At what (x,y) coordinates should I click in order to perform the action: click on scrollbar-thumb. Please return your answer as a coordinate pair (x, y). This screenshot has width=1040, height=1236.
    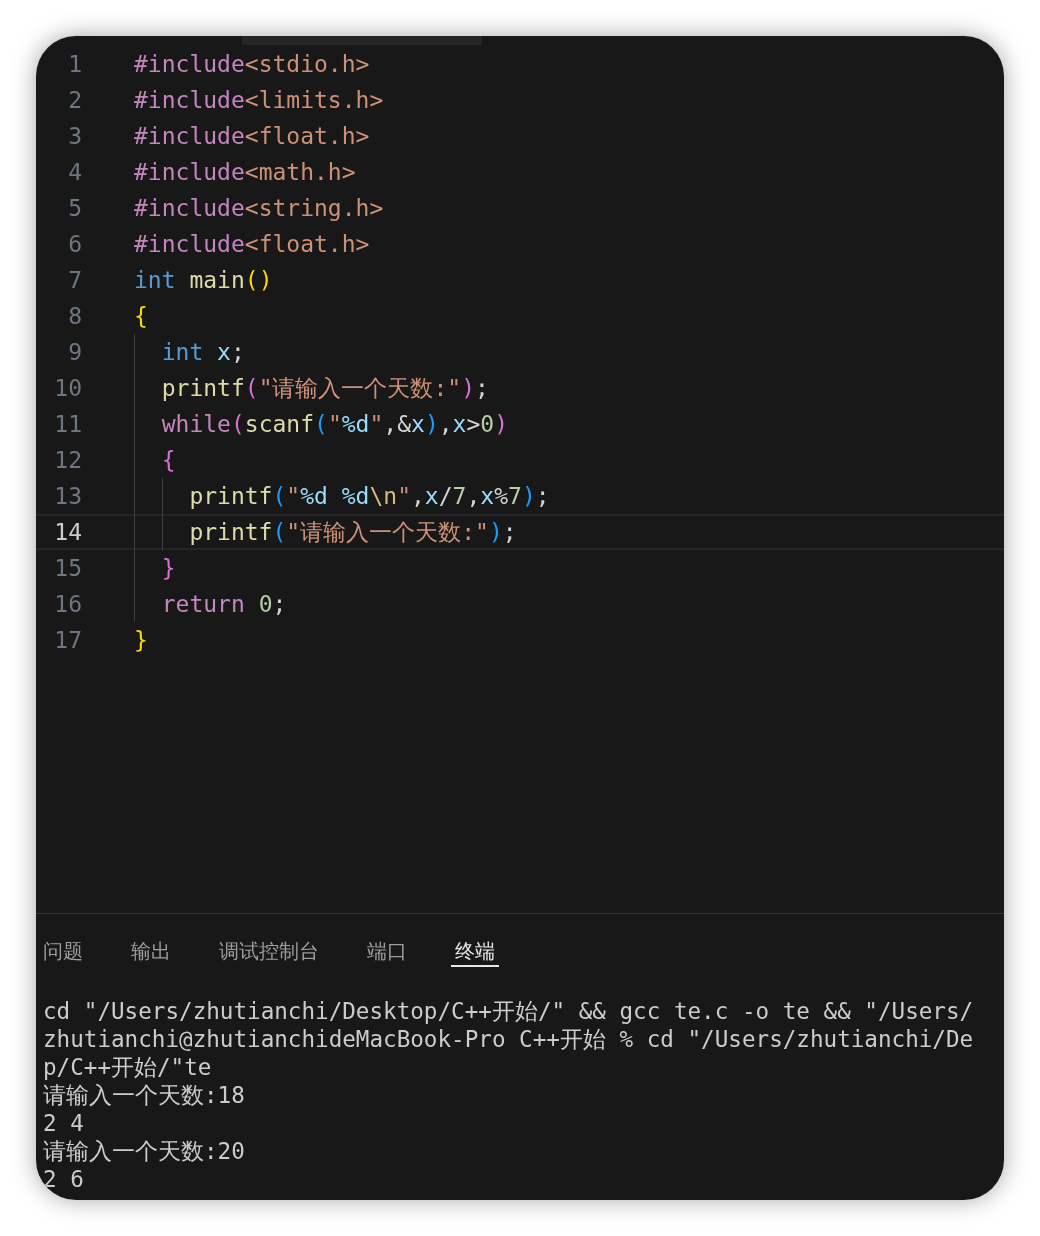
    Looking at the image, I should click on (362, 40).